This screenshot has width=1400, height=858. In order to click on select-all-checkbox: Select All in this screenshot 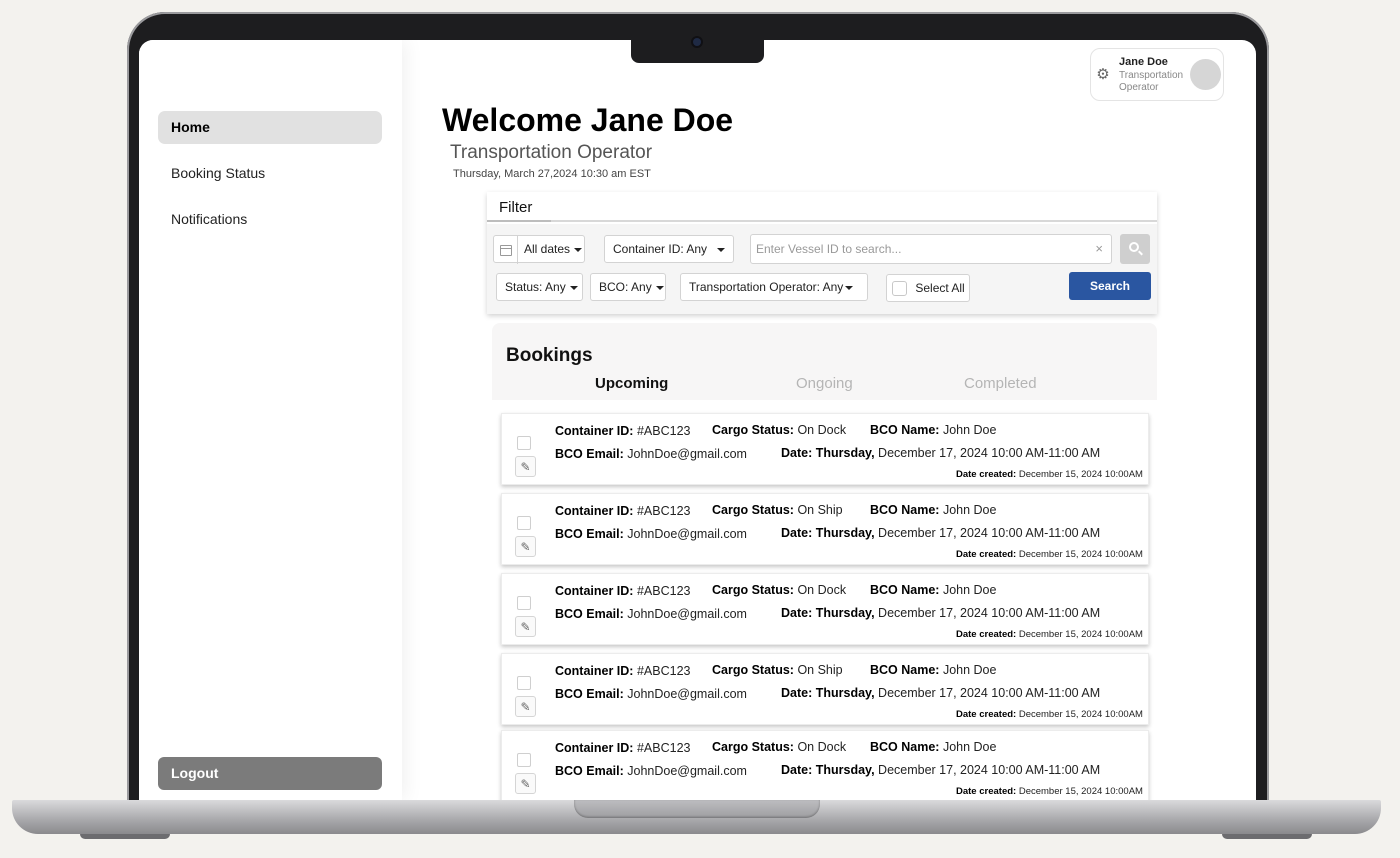, I will do `click(928, 288)`.